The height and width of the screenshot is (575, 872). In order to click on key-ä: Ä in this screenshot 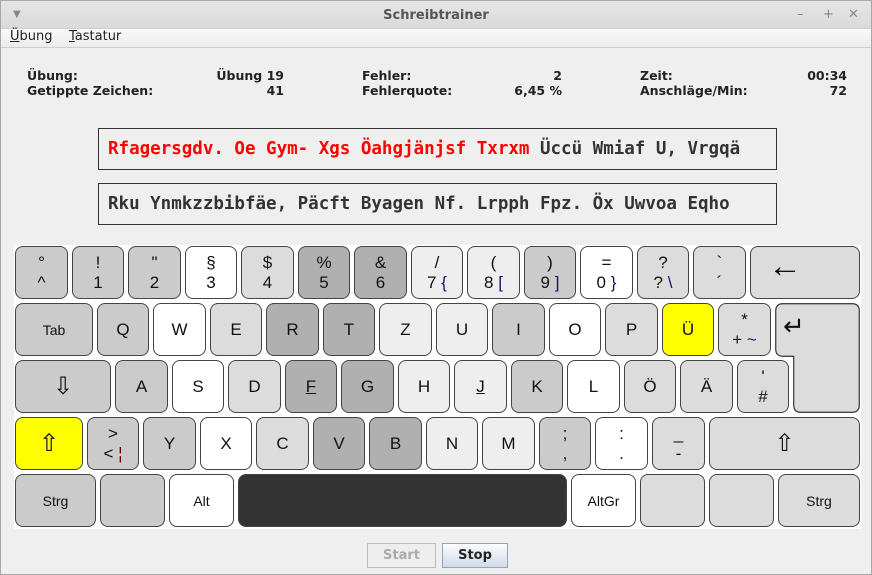, I will do `click(706, 386)`.